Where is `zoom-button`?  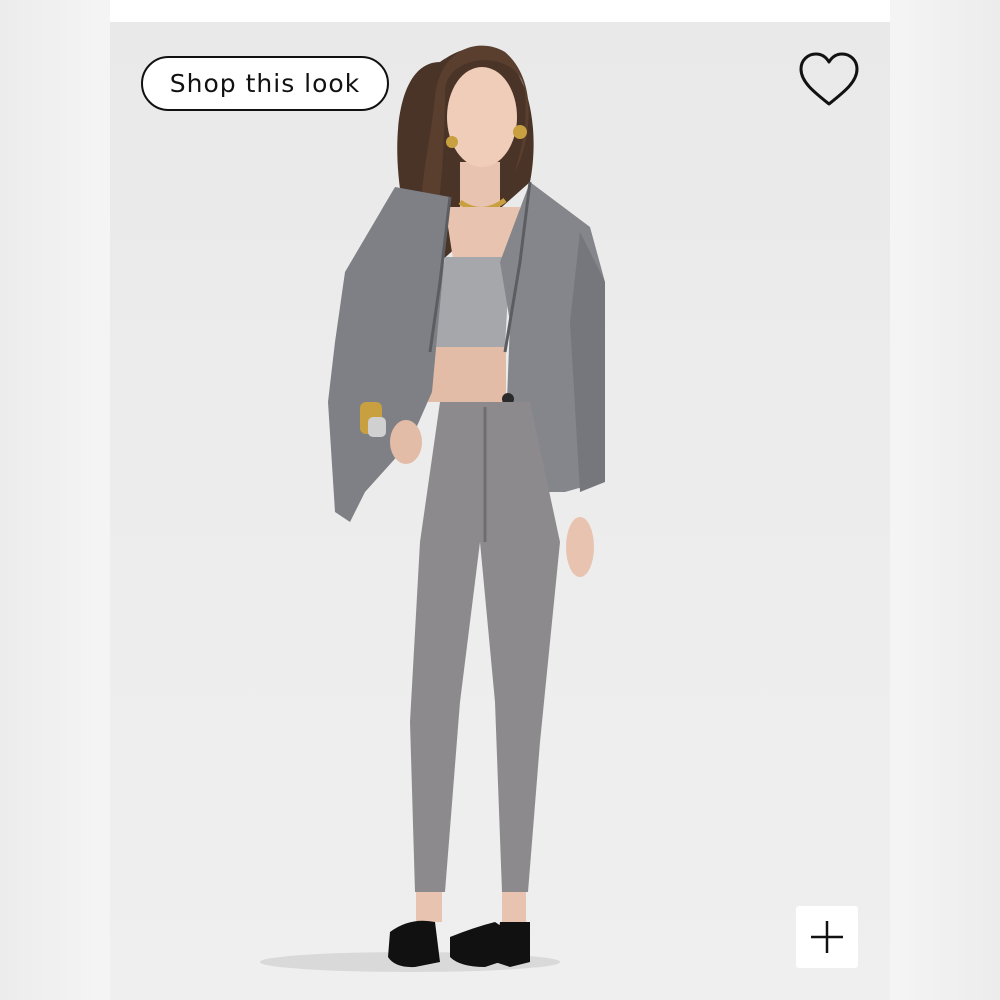
zoom-button is located at coordinates (827, 937).